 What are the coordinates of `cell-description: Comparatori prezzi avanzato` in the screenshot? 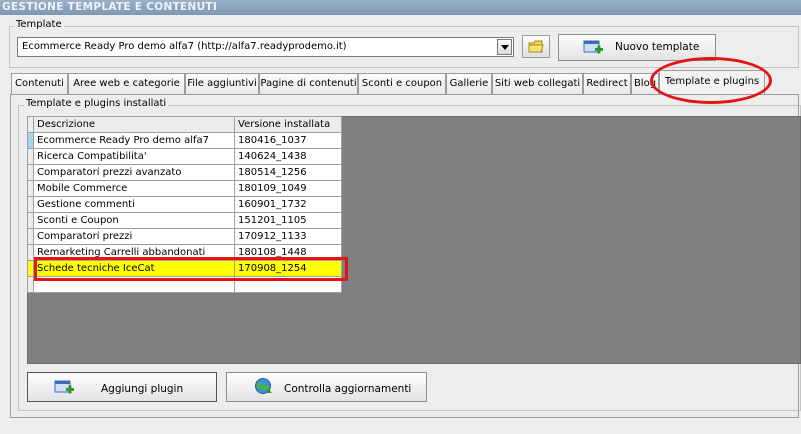 It's located at (134, 172).